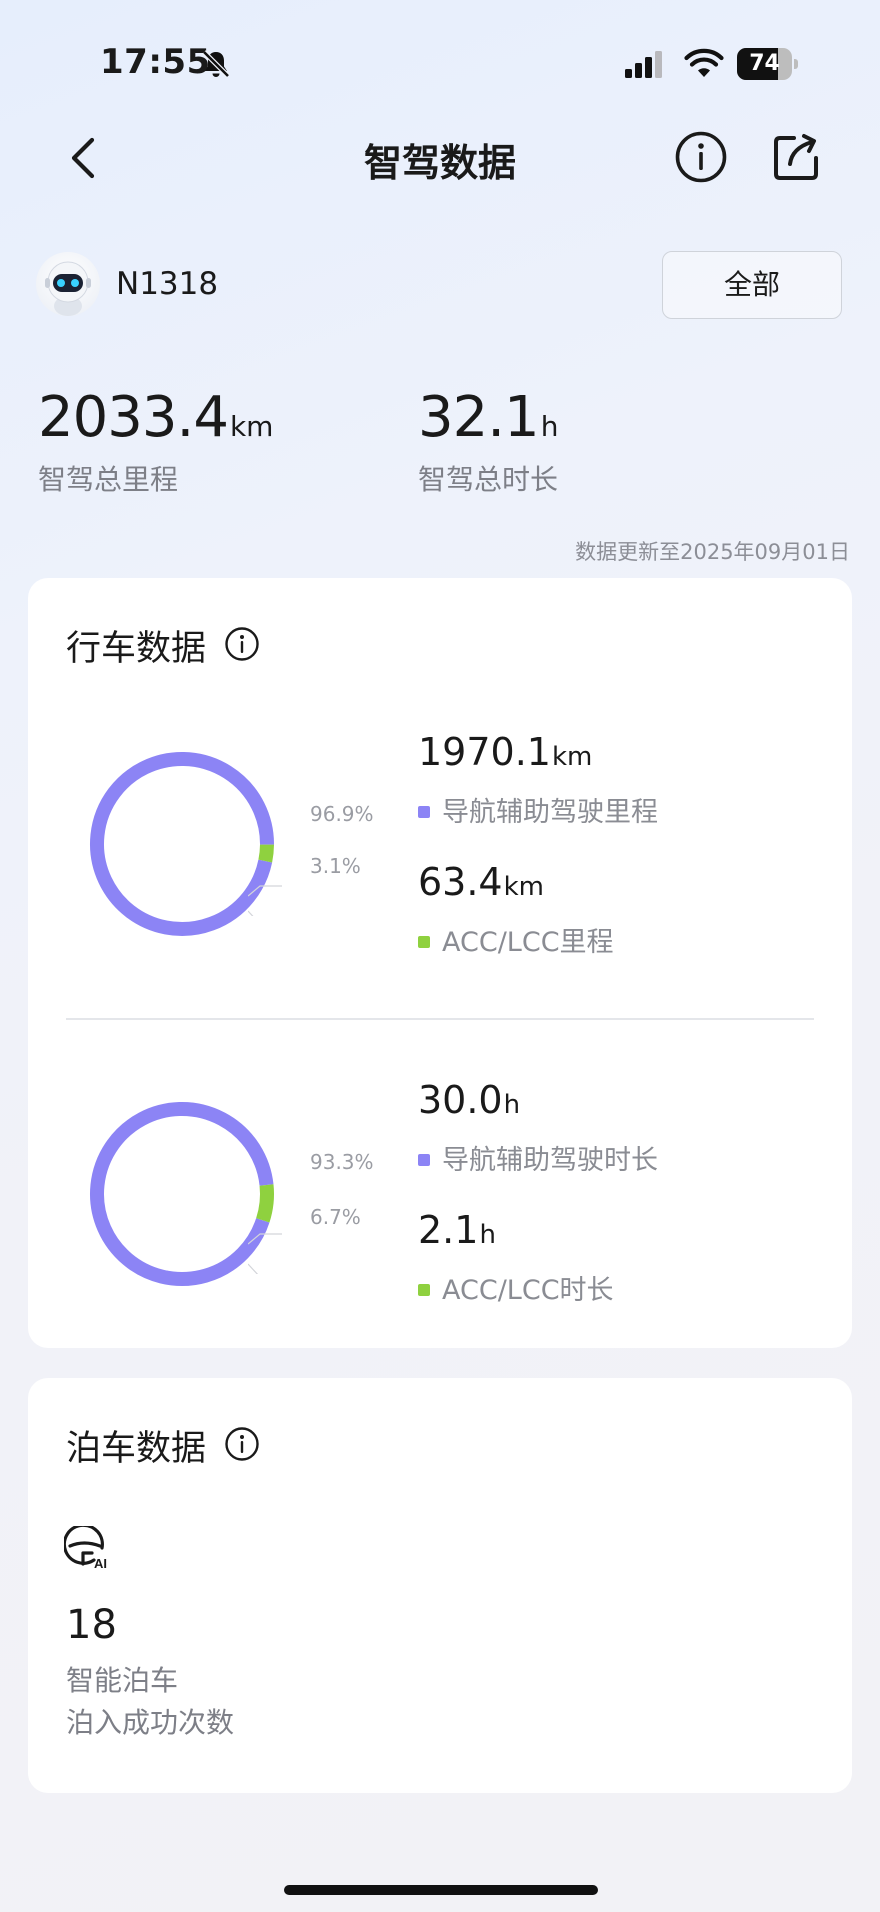 The height and width of the screenshot is (1912, 880). I want to click on duration-acc-number: 2.1, so click(448, 1230).